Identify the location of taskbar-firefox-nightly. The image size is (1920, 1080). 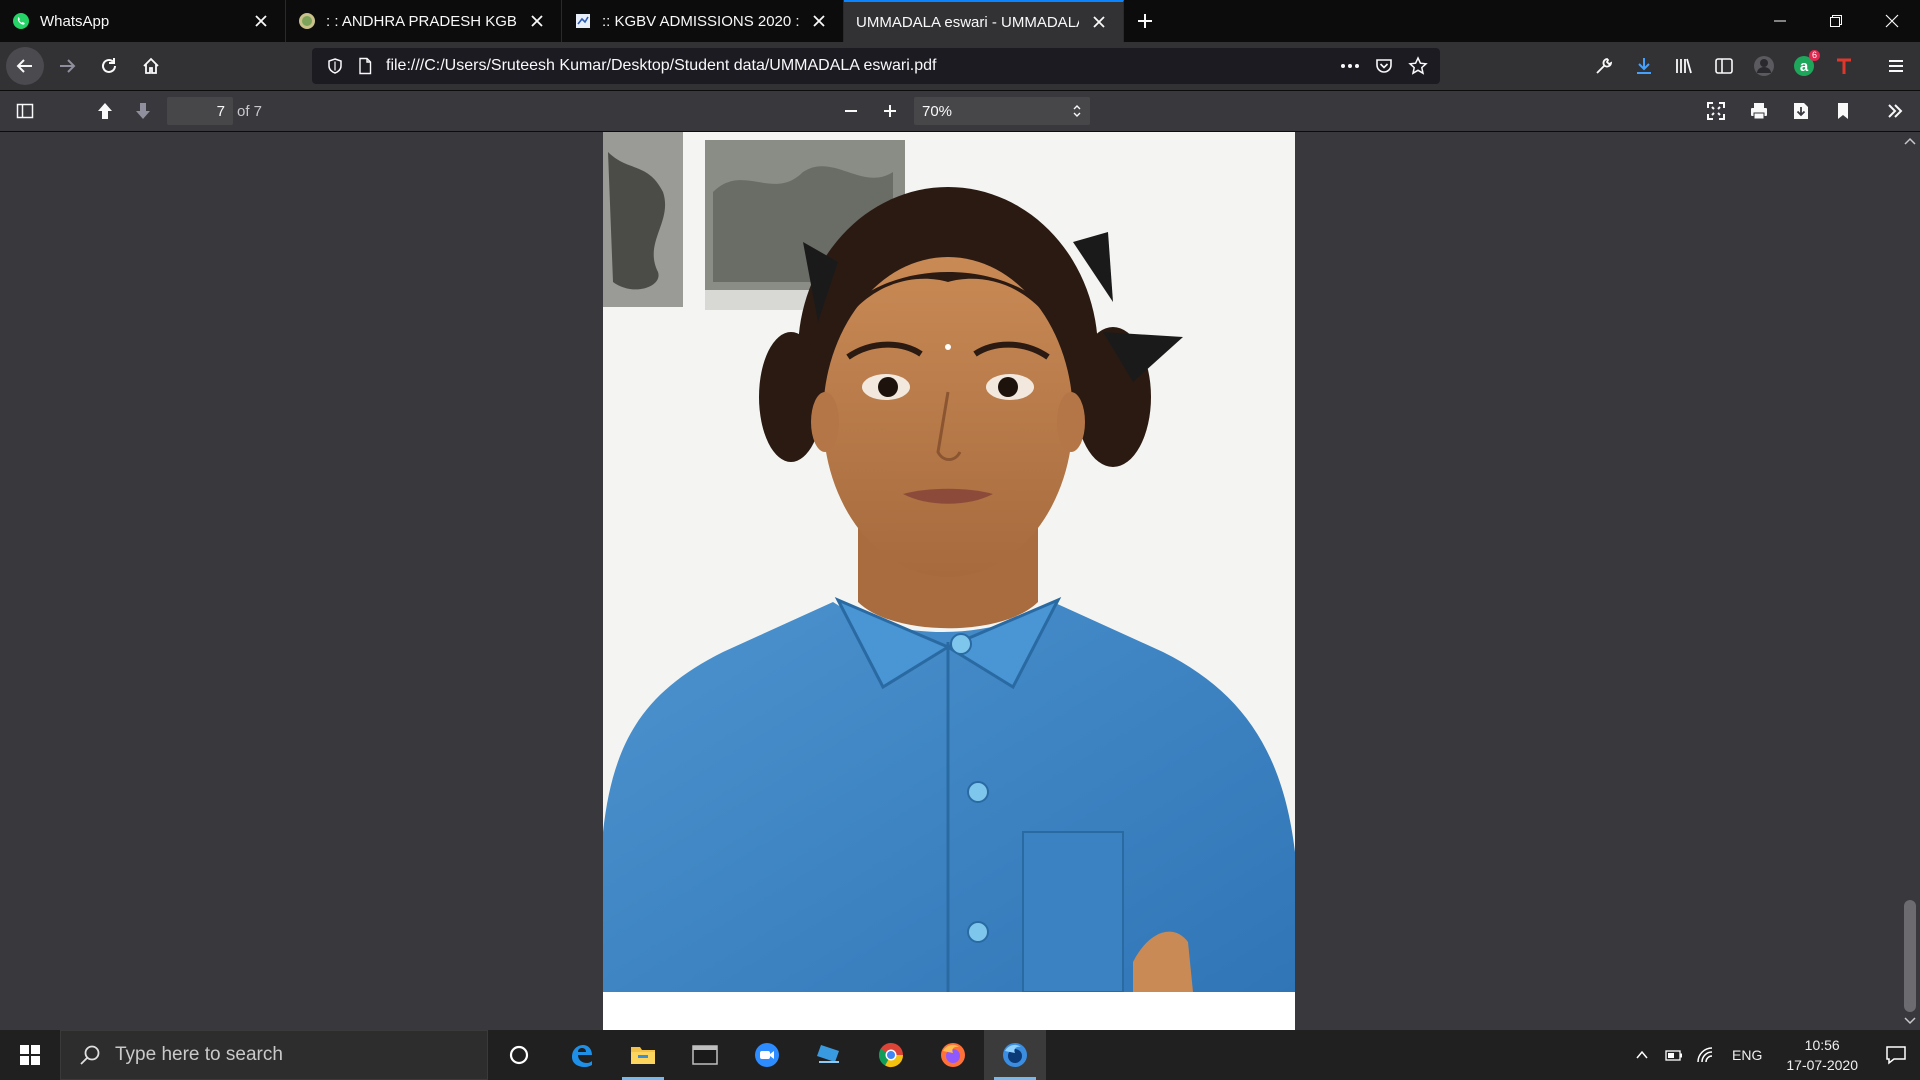
(1015, 1055).